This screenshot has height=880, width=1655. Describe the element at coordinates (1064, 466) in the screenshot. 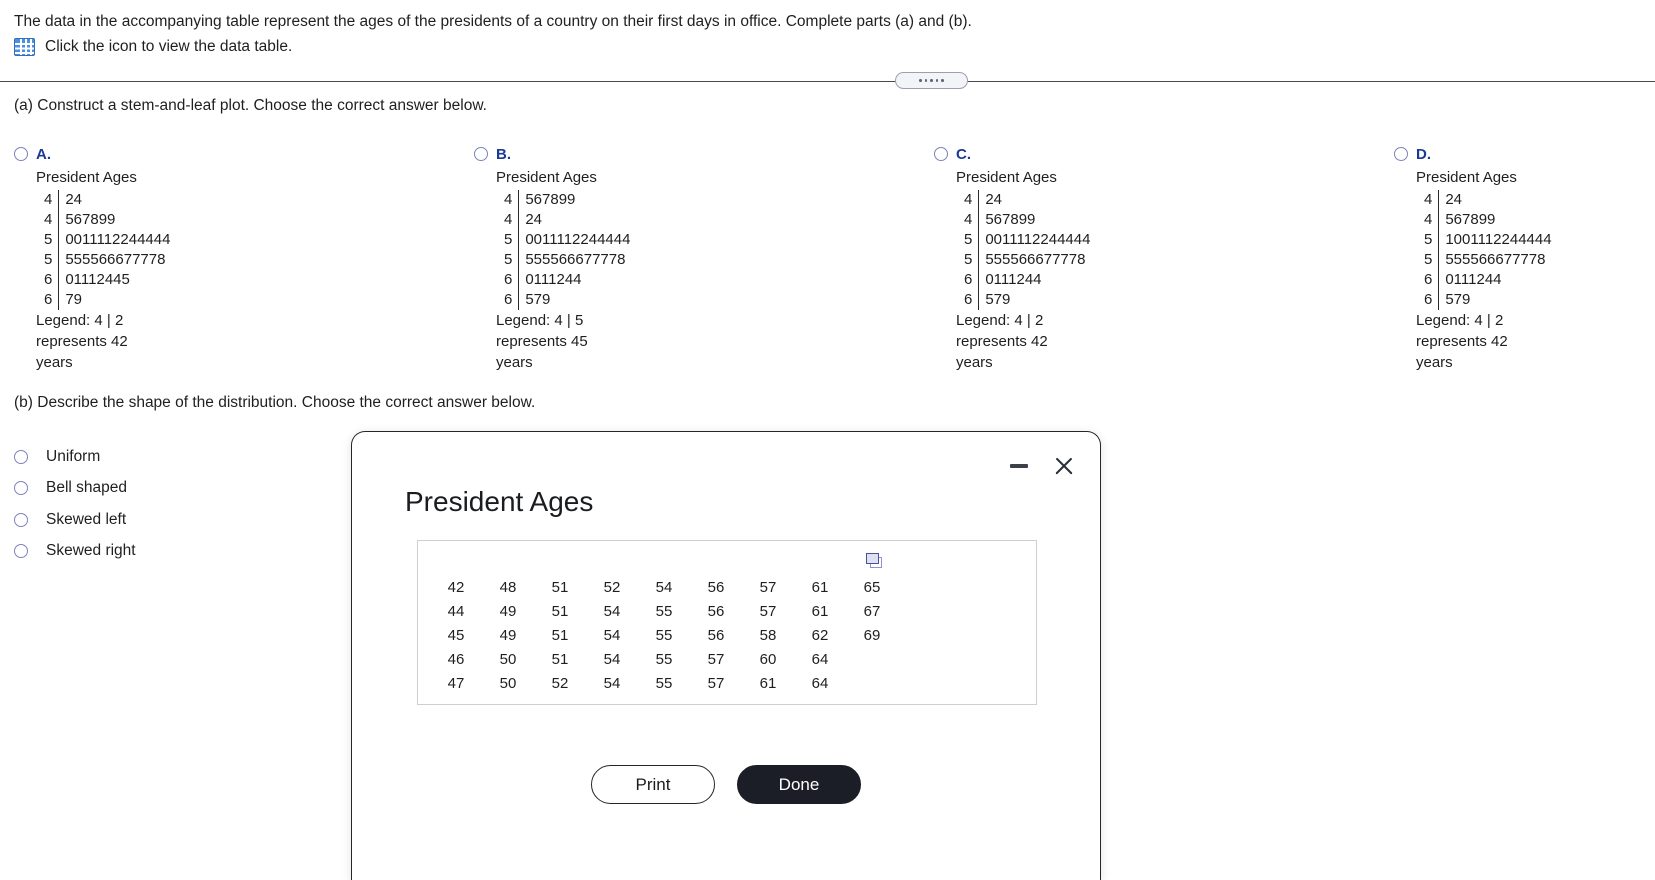

I see `close-icon` at that location.